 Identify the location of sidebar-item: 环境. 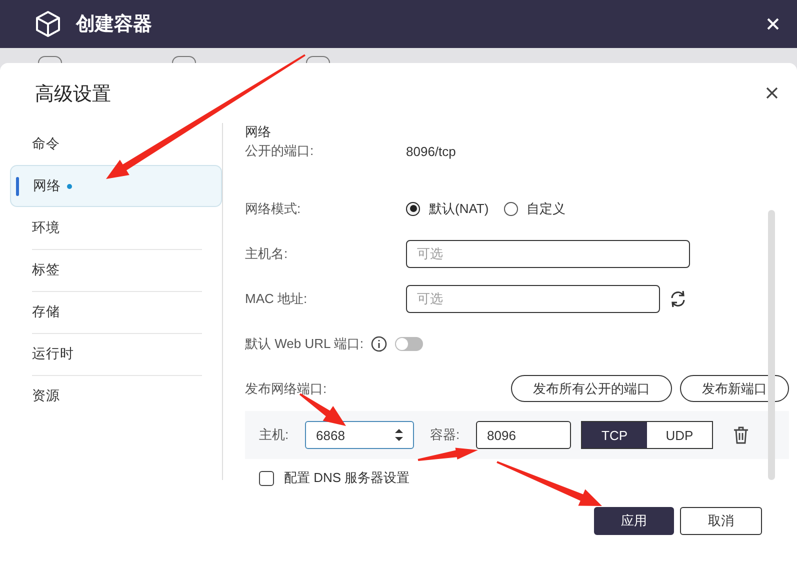
(116, 228).